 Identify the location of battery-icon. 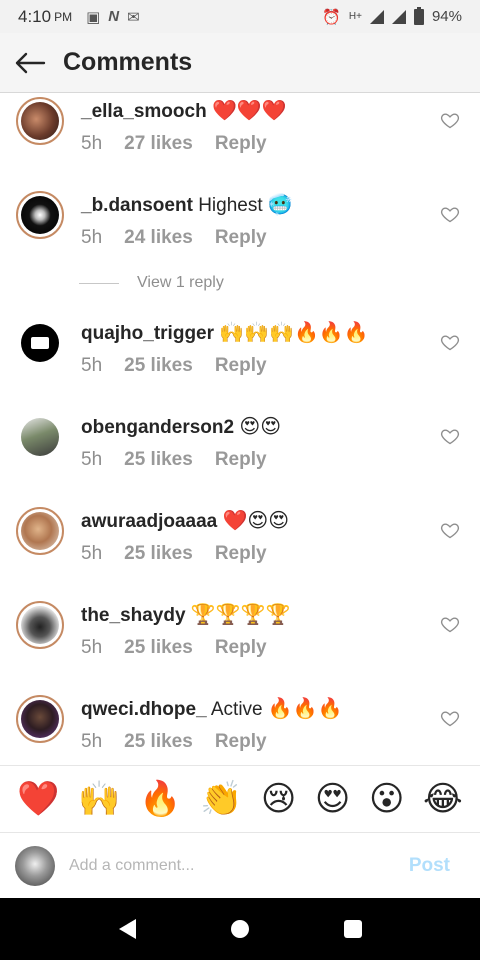
(418, 15).